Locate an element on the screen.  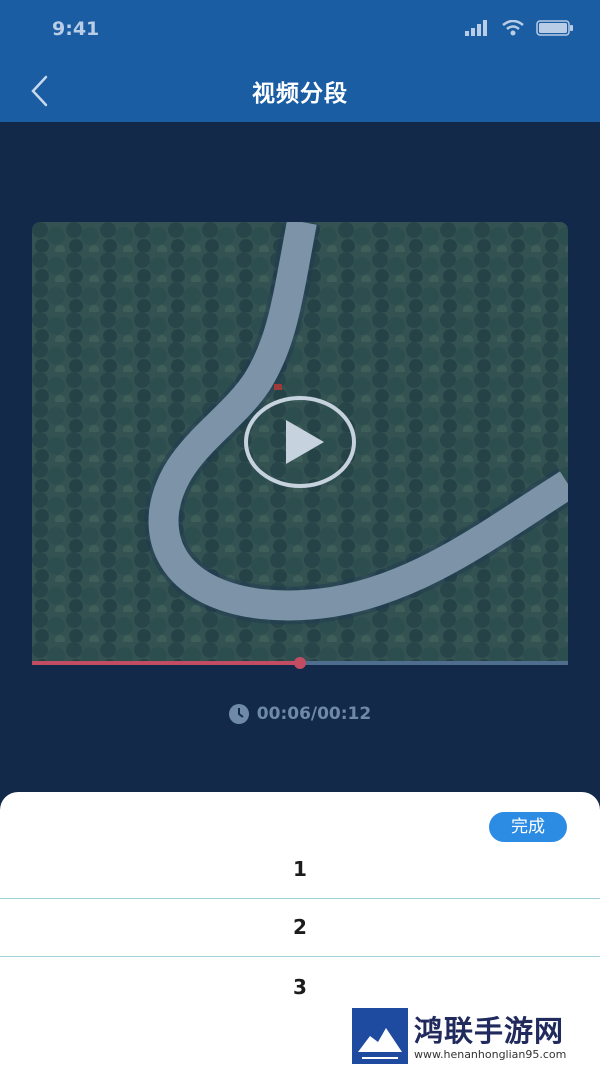
watermark-url: www.henanhonglian95.com is located at coordinates (490, 1054).